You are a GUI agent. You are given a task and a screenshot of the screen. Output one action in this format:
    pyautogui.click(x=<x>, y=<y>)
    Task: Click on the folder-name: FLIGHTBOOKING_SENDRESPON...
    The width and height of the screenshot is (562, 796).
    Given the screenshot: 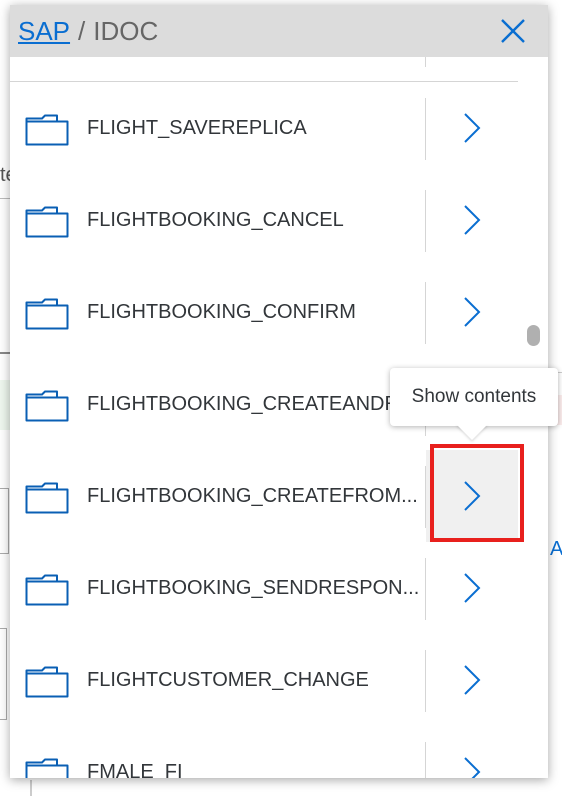 What is the action you would take?
    pyautogui.click(x=253, y=588)
    